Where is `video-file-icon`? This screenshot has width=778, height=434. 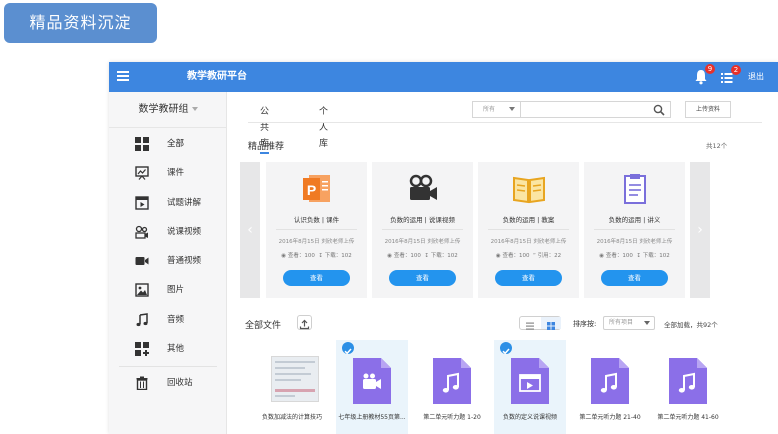
video-file-icon is located at coordinates (142, 202).